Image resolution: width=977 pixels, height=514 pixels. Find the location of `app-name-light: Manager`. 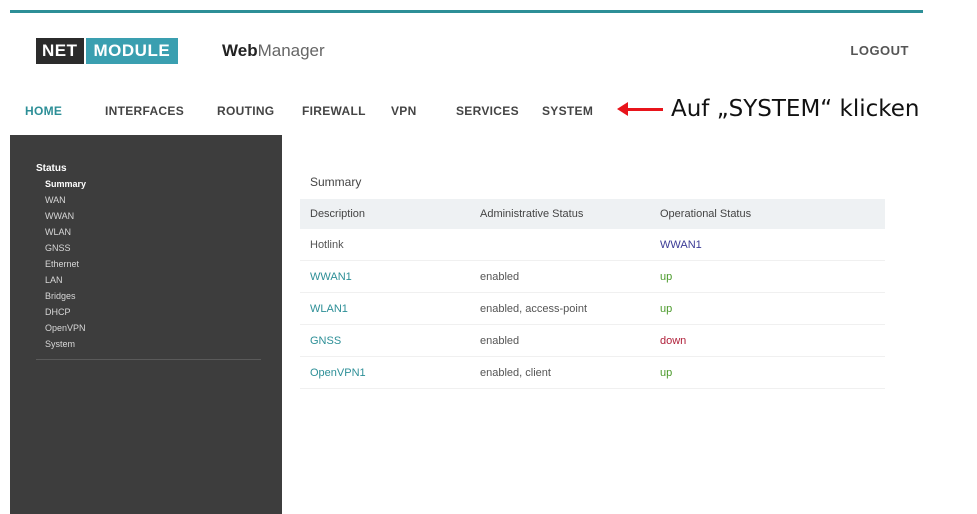

app-name-light: Manager is located at coordinates (291, 50).